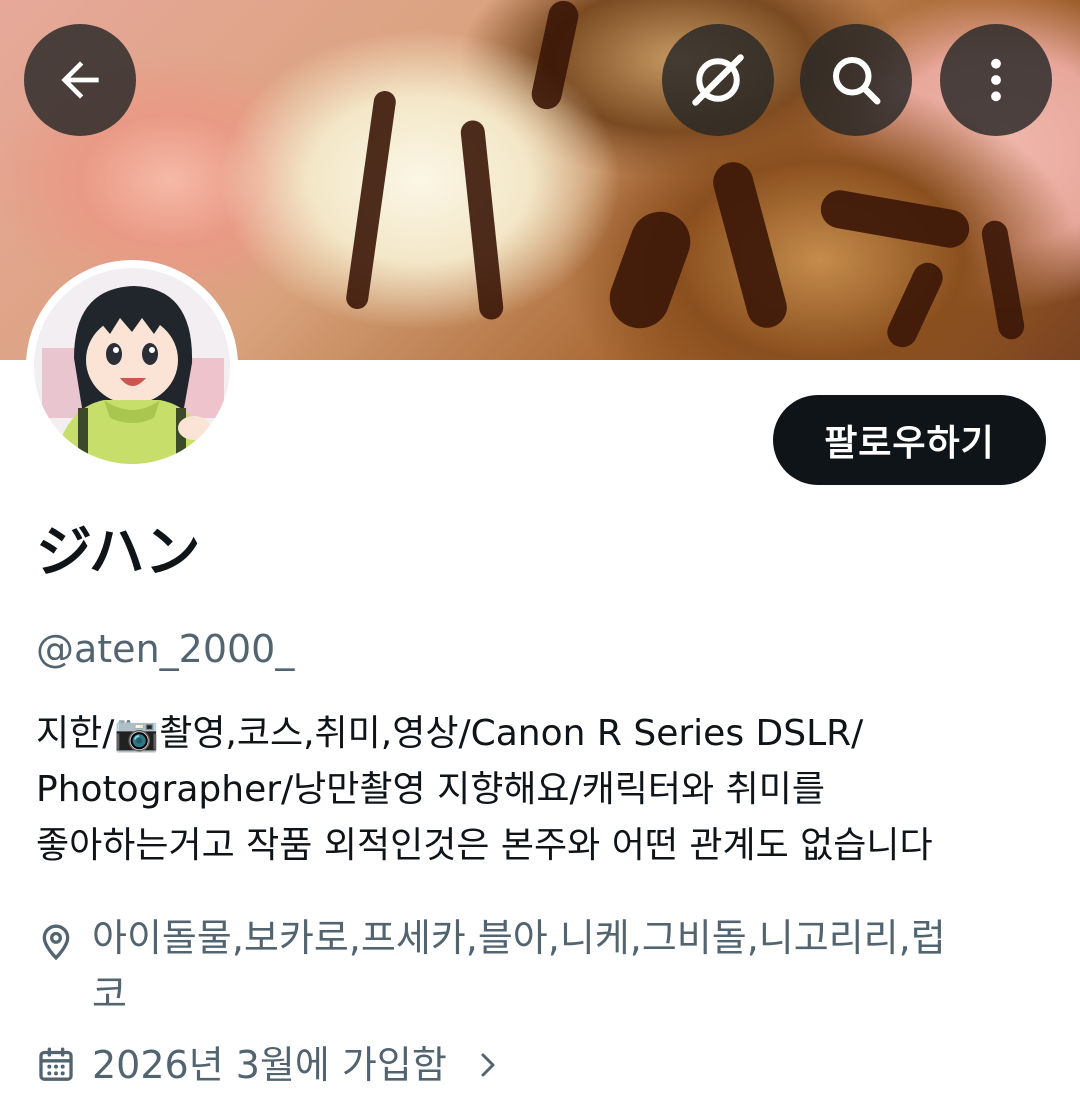 This screenshot has width=1080, height=1093. I want to click on user-handle: @aten_2000_, so click(165, 649).